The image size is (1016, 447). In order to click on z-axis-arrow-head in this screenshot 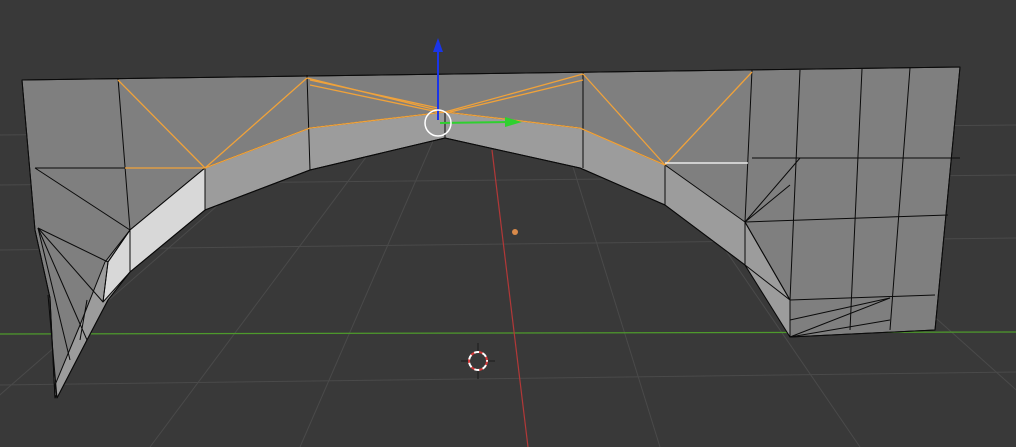, I will do `click(438, 45)`.